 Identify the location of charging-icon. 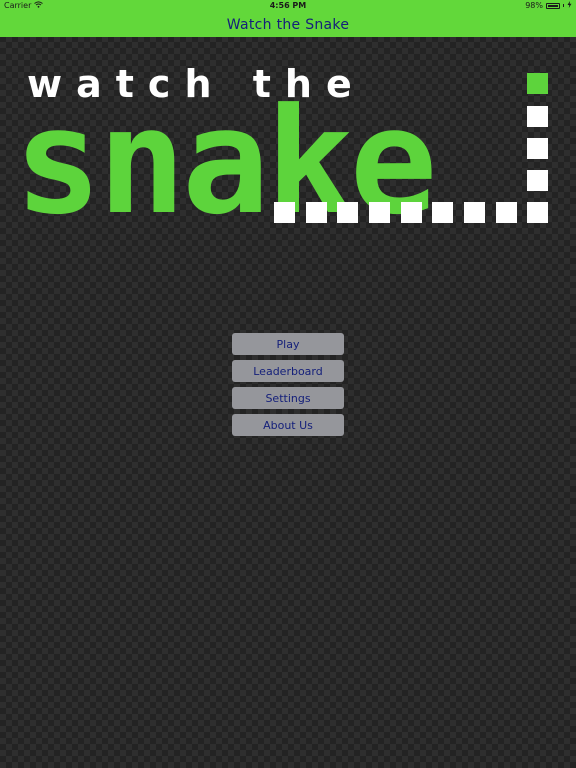
(569, 5).